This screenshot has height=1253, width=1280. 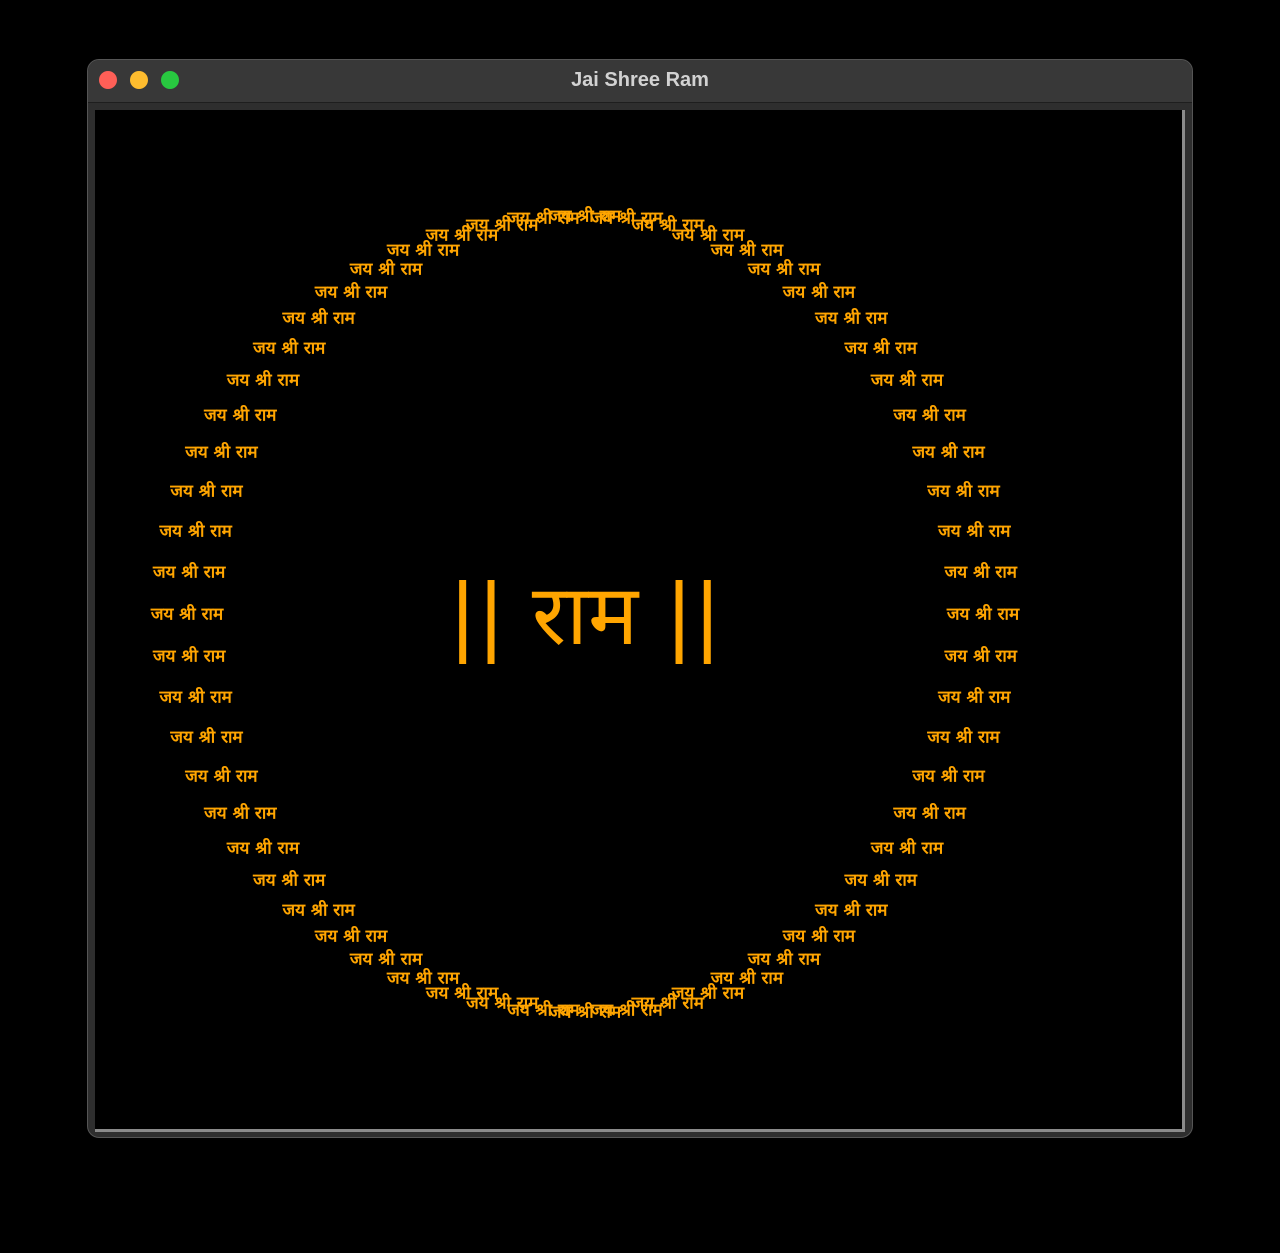 I want to click on center-text: || राम ||, so click(x=585, y=615).